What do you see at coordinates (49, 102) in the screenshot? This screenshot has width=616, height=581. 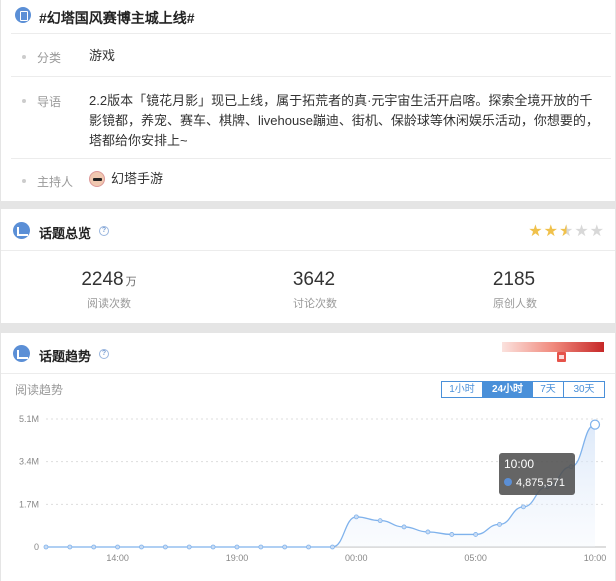 I see `intro-label: 导语` at bounding box center [49, 102].